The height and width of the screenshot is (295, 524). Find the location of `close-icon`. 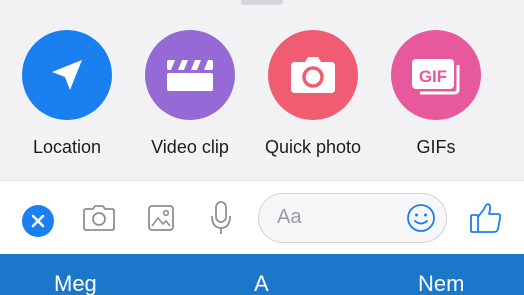

close-icon is located at coordinates (38, 221).